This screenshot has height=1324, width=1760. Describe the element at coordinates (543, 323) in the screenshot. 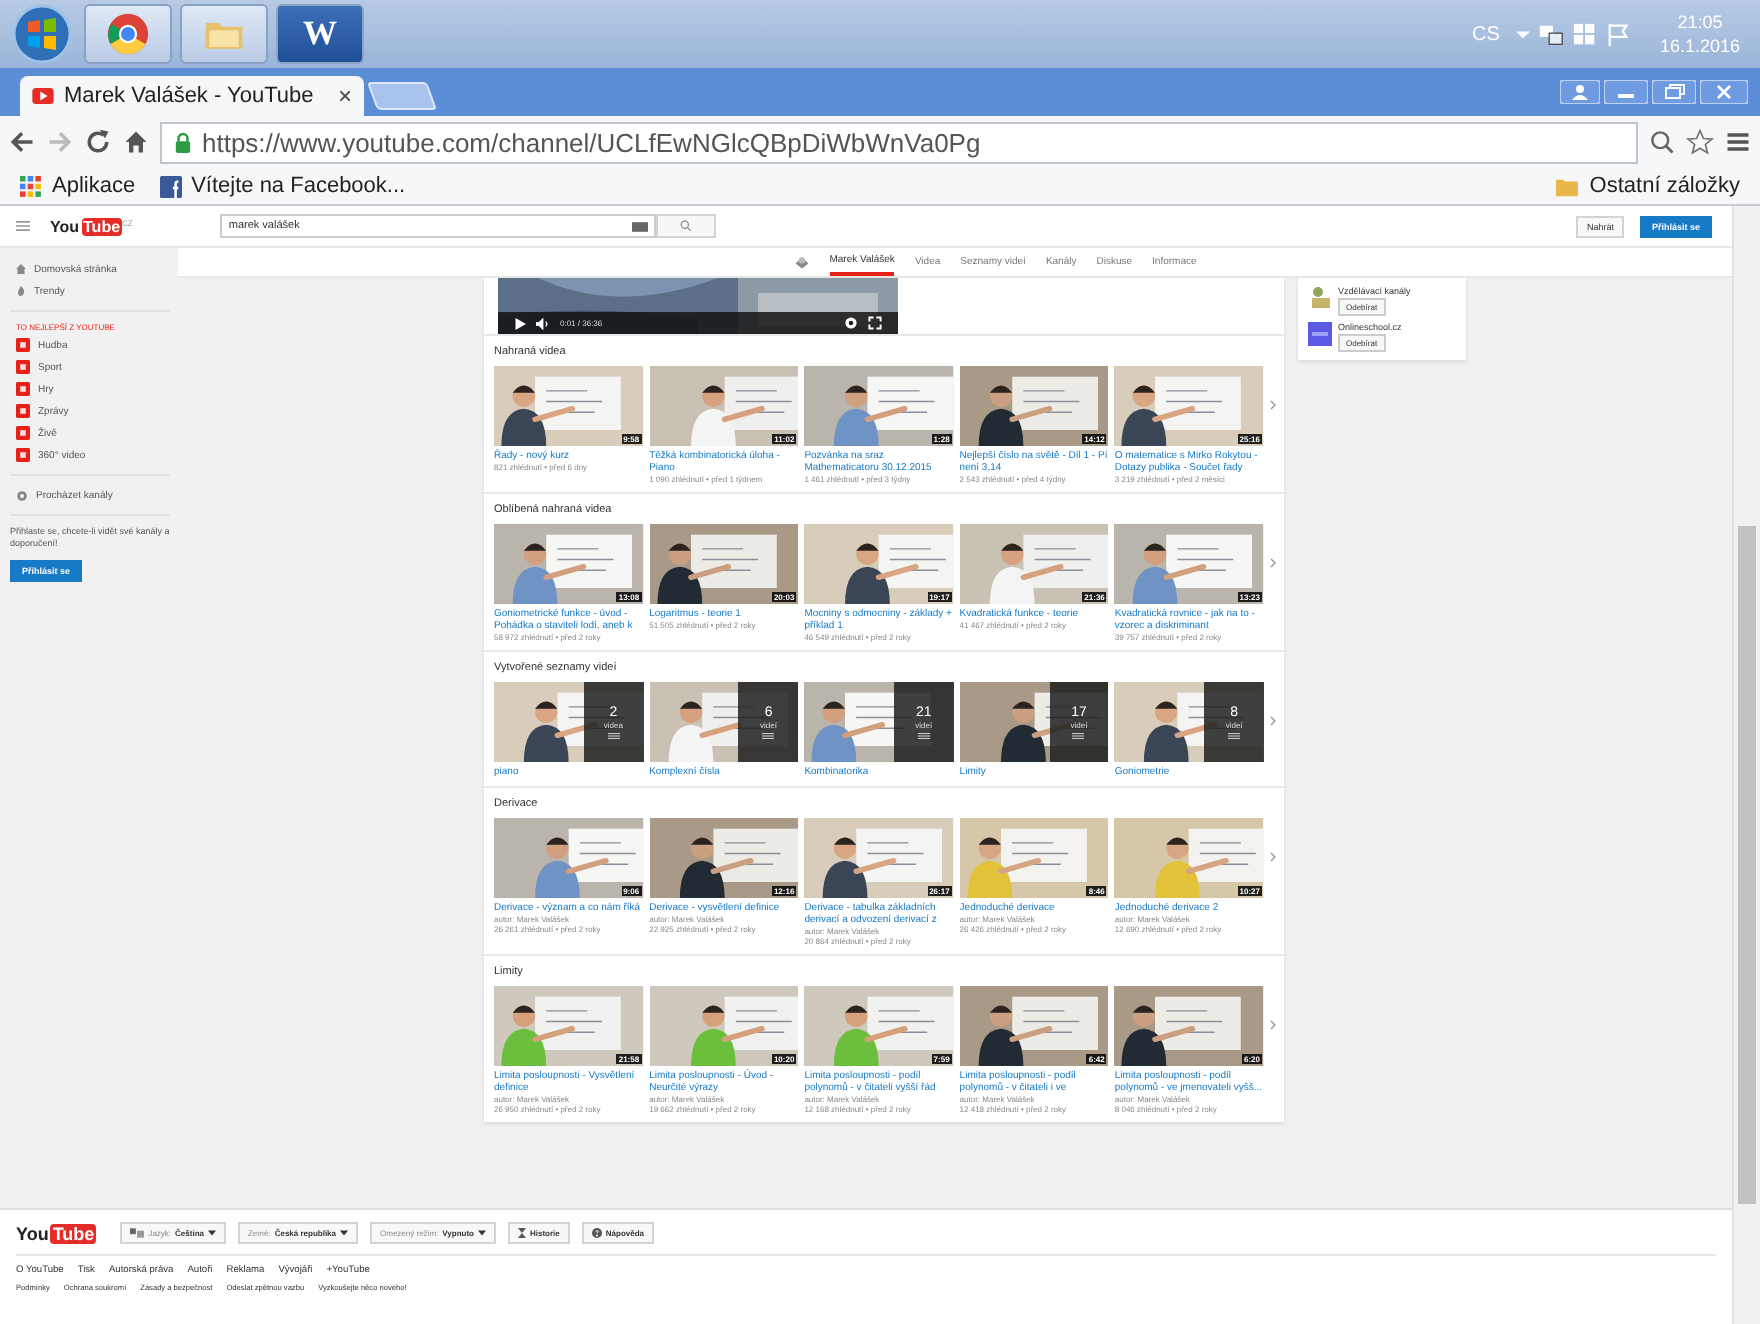

I see `volume-icon` at that location.